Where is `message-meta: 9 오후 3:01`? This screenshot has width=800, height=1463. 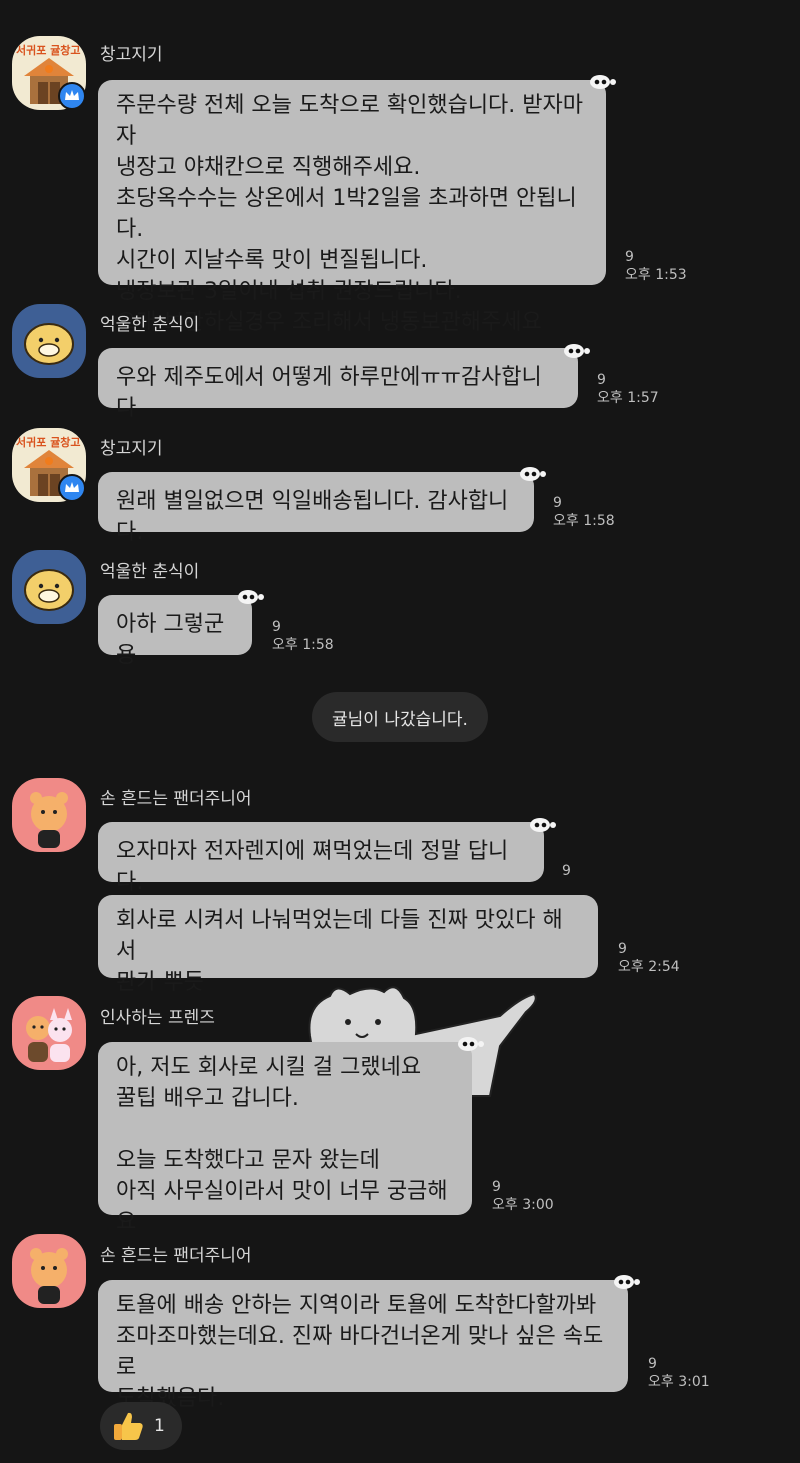
message-meta: 9 오후 3:01 is located at coordinates (679, 1373).